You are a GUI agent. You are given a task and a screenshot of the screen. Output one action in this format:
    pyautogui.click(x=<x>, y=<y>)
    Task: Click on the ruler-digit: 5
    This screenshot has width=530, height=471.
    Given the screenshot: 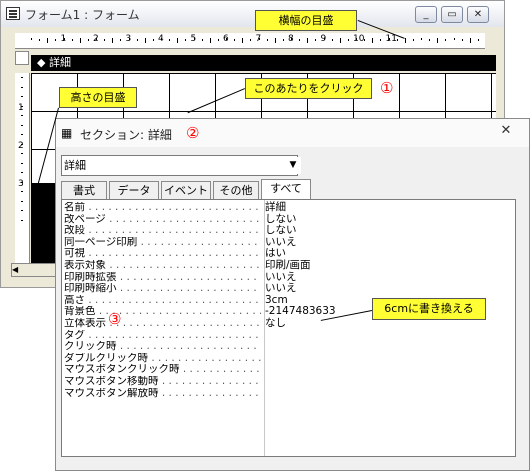 What is the action you would take?
    pyautogui.click(x=193, y=39)
    